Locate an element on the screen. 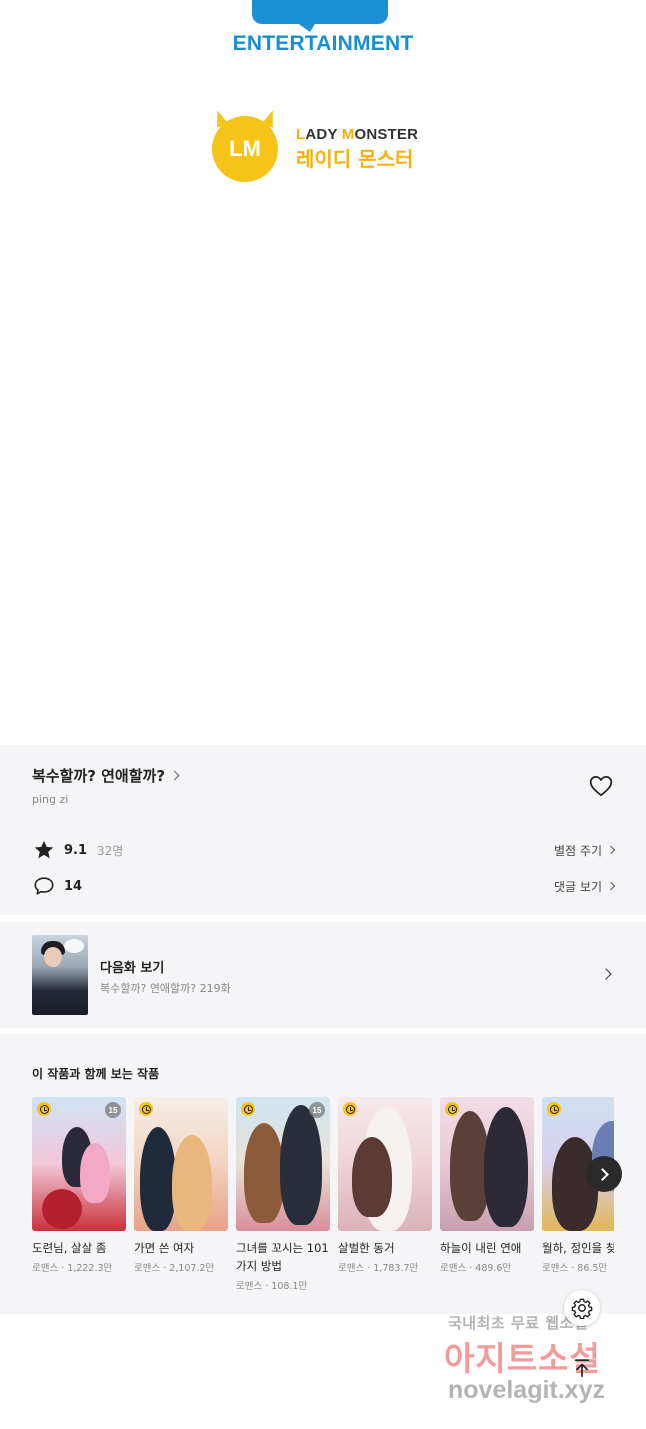 This screenshot has width=646, height=1429. view-comments-button: 댓글 보기 is located at coordinates (585, 886).